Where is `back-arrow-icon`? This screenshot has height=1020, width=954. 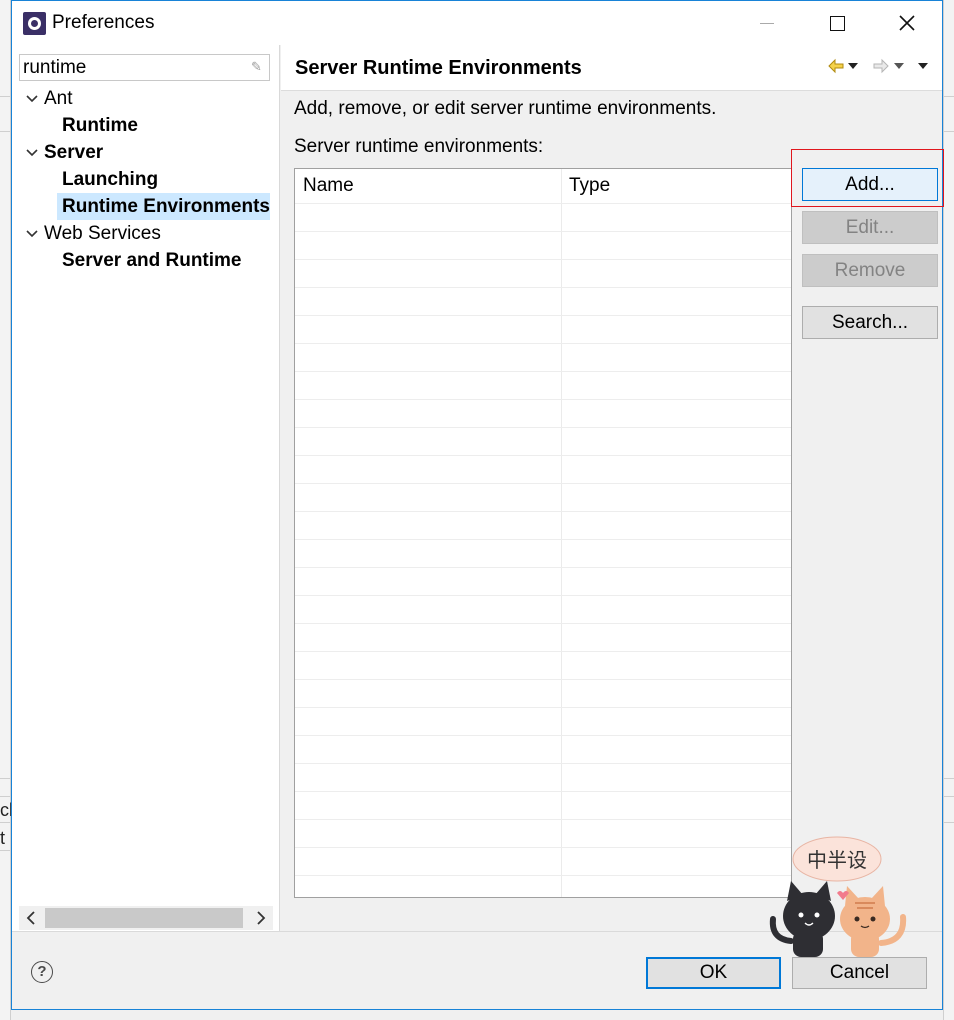 back-arrow-icon is located at coordinates (836, 66).